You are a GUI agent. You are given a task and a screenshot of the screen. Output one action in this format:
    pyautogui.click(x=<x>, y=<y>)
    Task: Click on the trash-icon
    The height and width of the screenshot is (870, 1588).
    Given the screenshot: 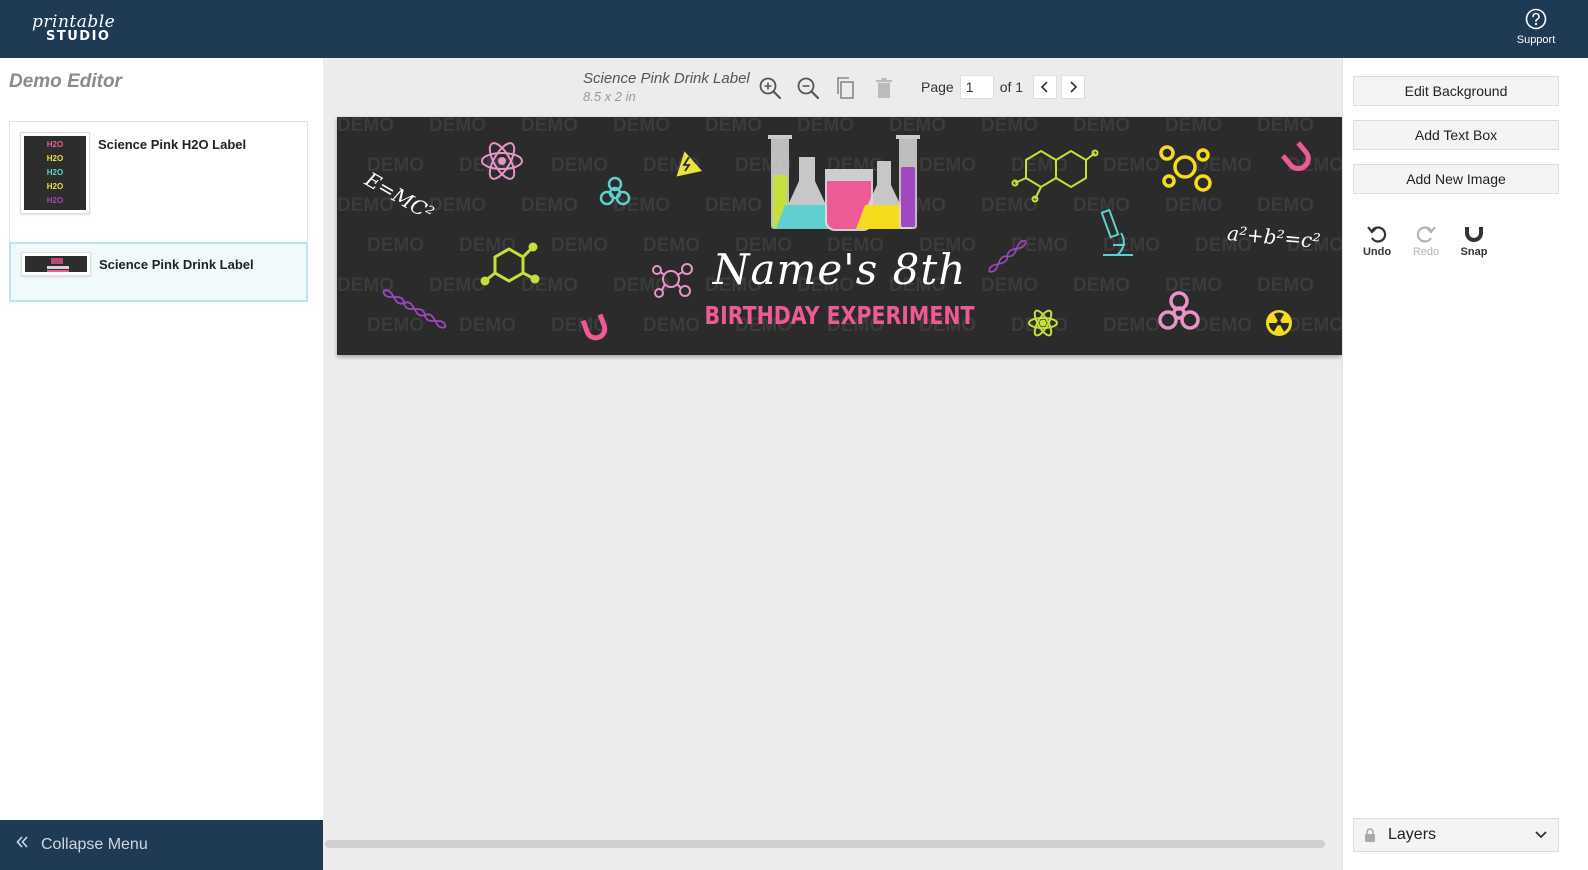 What is the action you would take?
    pyautogui.click(x=884, y=88)
    